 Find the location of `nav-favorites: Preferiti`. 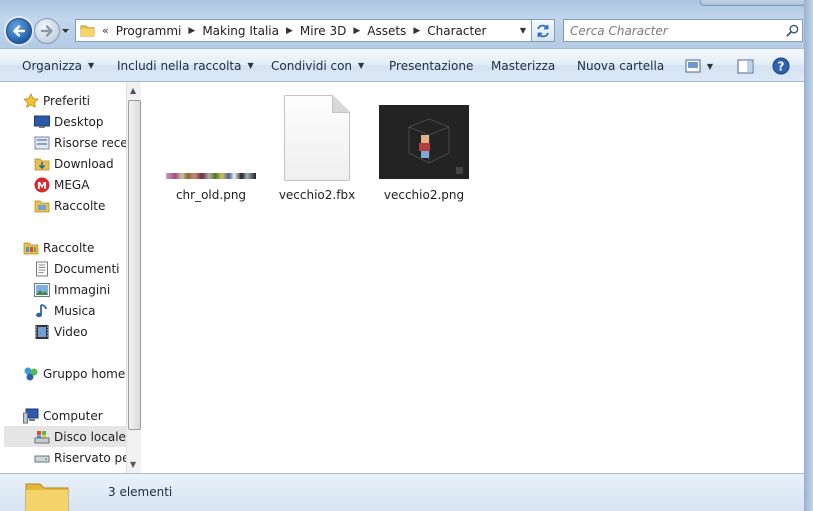

nav-favorites: Preferiti is located at coordinates (56, 100).